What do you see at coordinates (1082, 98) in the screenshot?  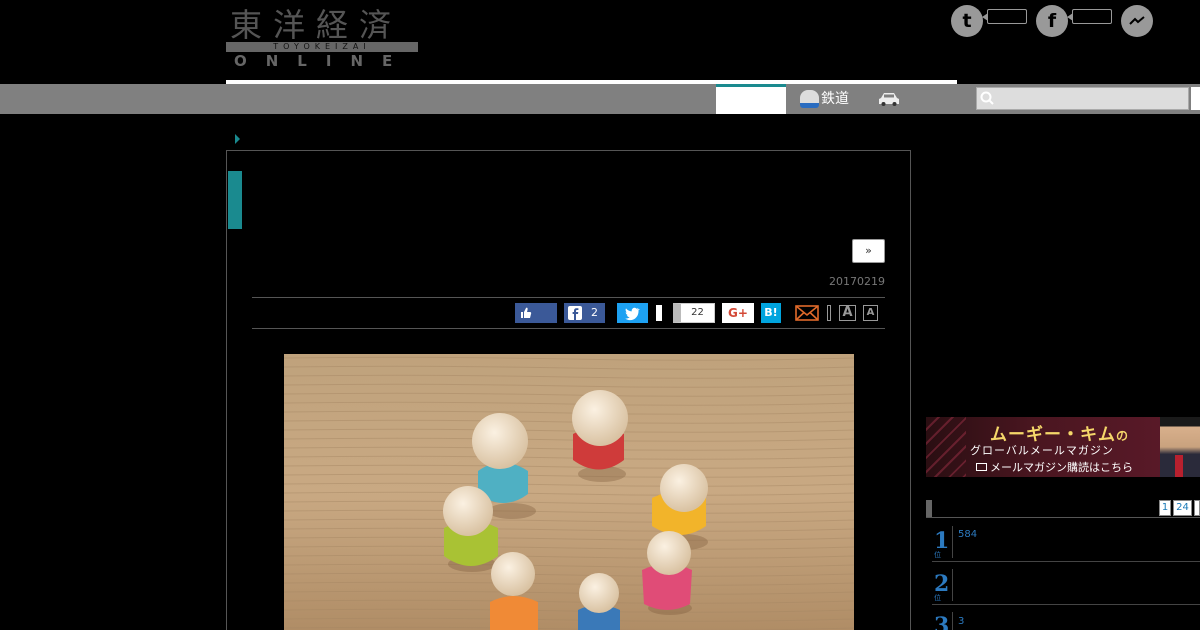 I see `search-input` at bounding box center [1082, 98].